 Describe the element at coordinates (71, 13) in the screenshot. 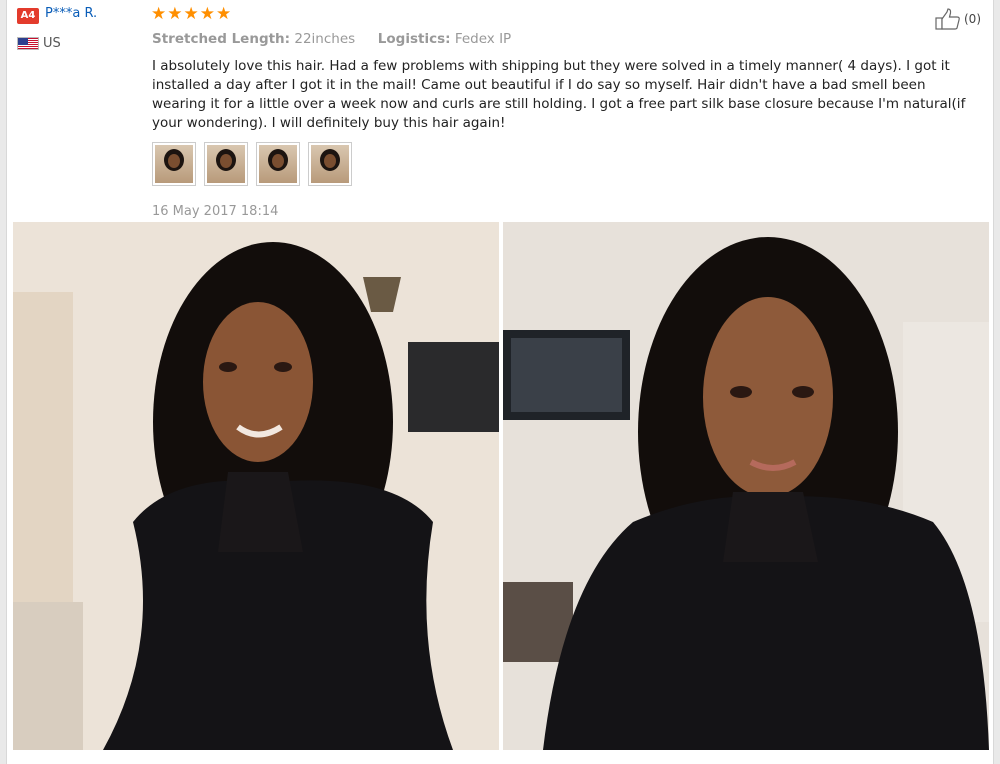

I see `reviewer-name: P***a R.` at that location.